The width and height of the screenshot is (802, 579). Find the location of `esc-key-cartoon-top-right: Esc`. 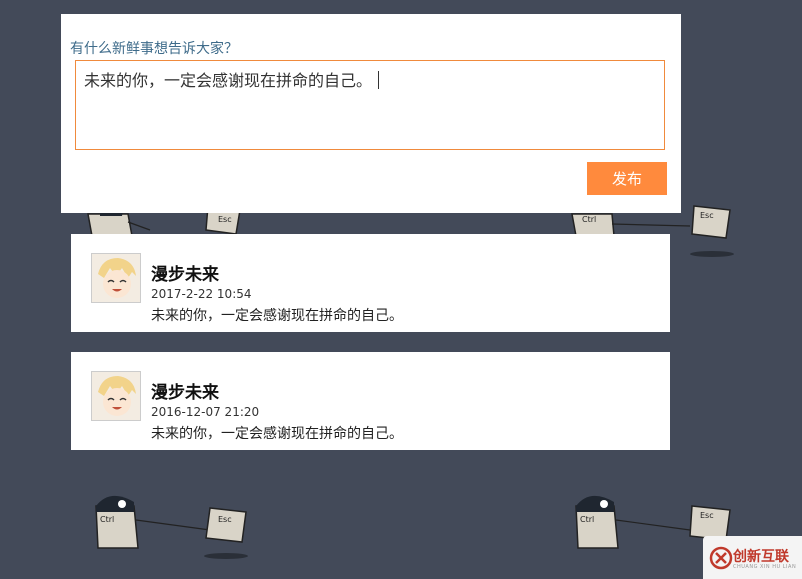

esc-key-cartoon-top-right: Esc is located at coordinates (712, 231).